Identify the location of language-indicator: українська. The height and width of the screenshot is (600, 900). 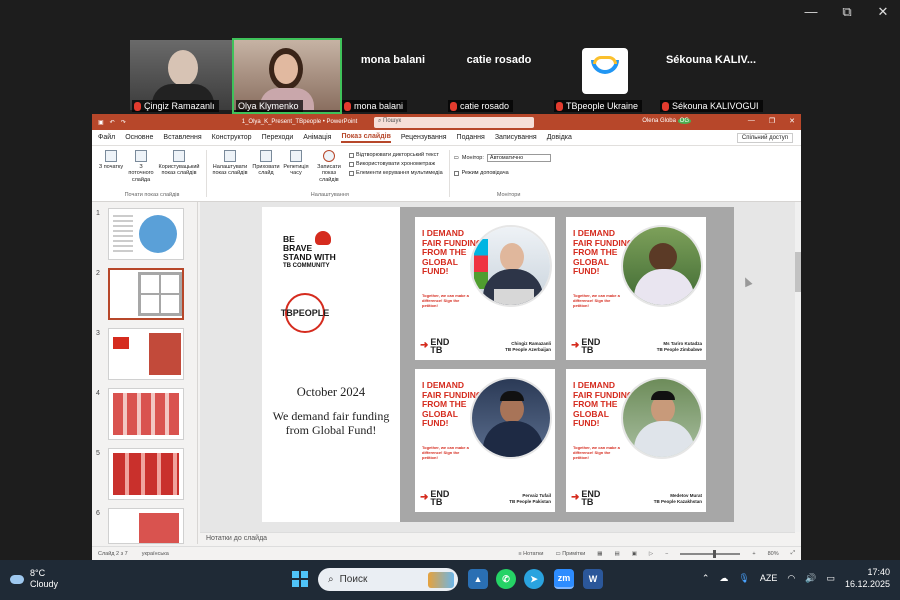
(155, 554).